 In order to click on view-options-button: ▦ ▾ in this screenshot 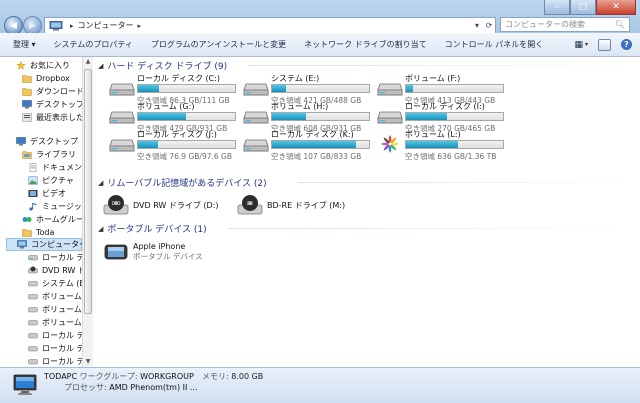, I will do `click(581, 45)`.